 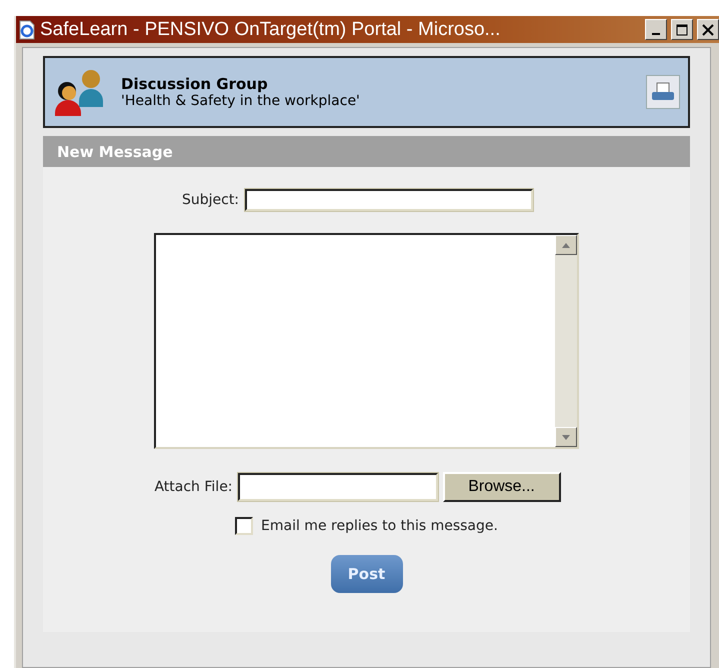 I want to click on subject-label: Subject:, so click(x=211, y=200).